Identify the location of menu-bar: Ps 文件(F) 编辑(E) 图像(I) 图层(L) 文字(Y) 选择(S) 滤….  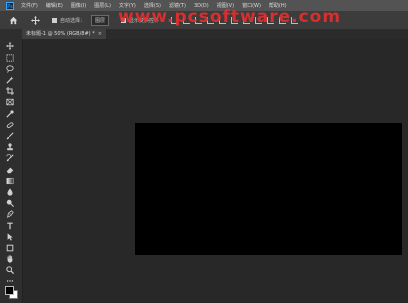
(204, 5).